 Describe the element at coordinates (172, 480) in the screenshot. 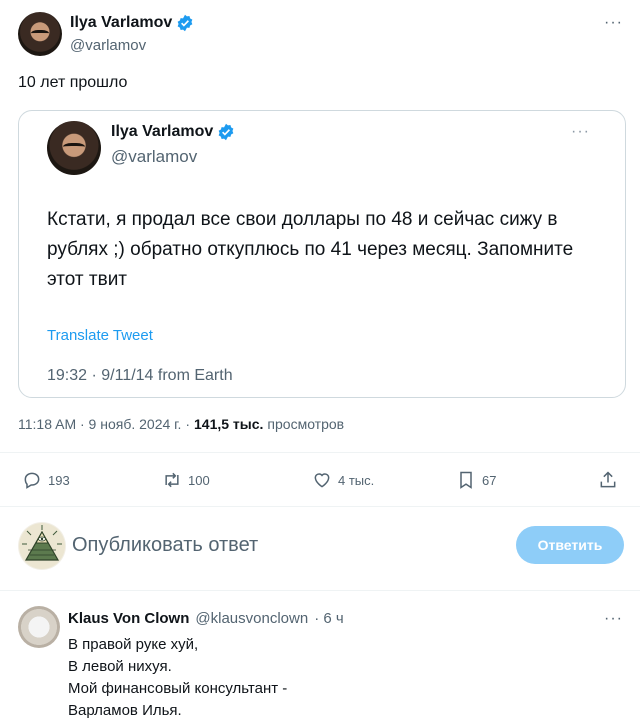

I see `retweet-icon` at that location.